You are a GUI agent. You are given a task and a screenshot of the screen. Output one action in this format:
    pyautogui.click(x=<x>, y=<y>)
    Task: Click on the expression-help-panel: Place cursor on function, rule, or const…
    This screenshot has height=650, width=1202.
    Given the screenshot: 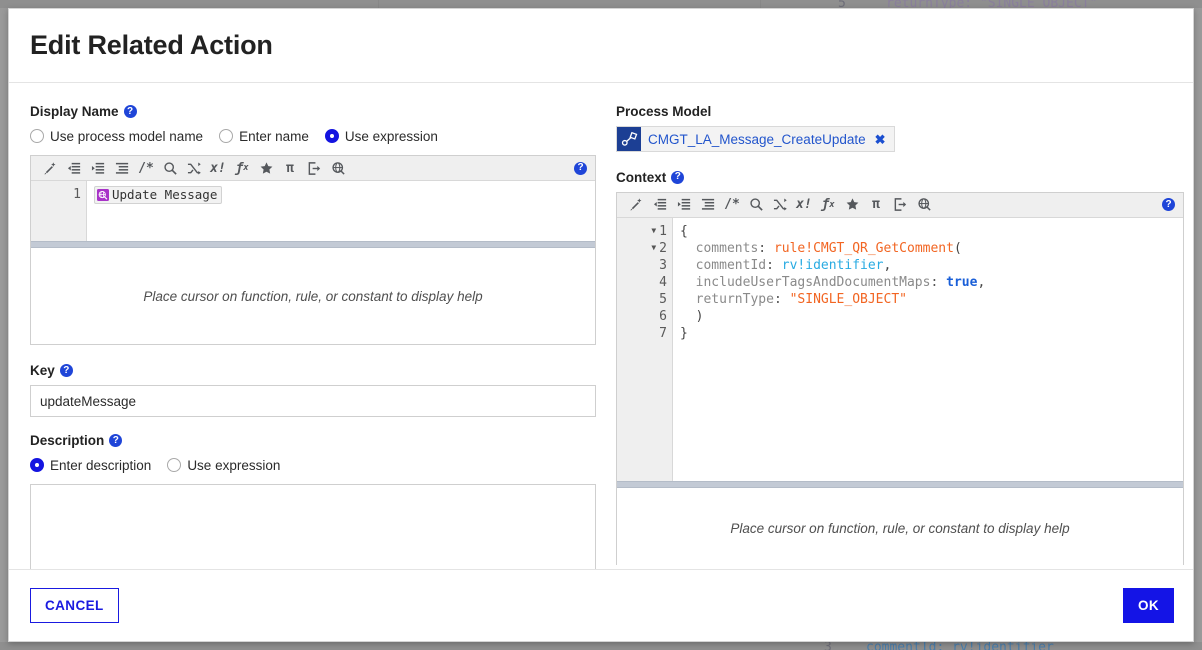 What is the action you would take?
    pyautogui.click(x=313, y=296)
    